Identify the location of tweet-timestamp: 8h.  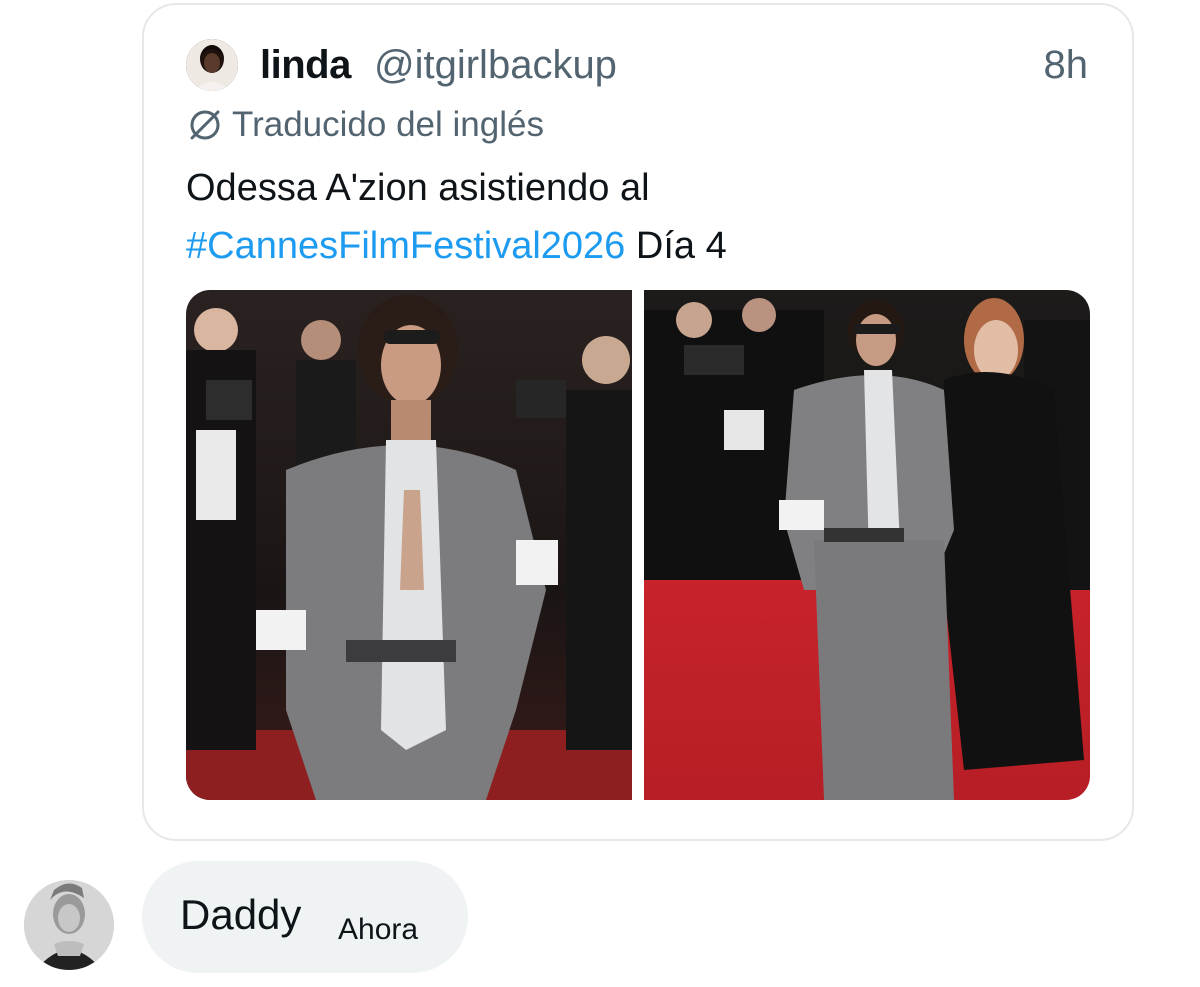
(1066, 65).